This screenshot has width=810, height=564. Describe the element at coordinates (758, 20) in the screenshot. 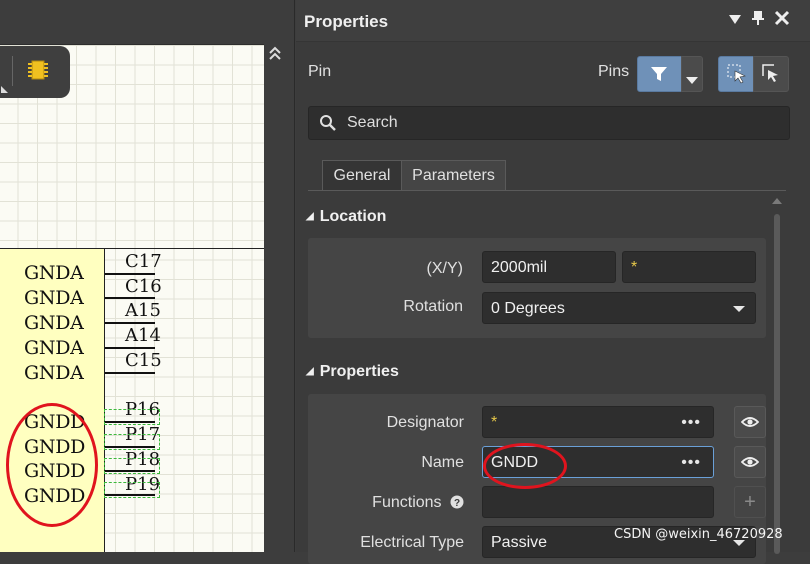

I see `pin-icon` at that location.